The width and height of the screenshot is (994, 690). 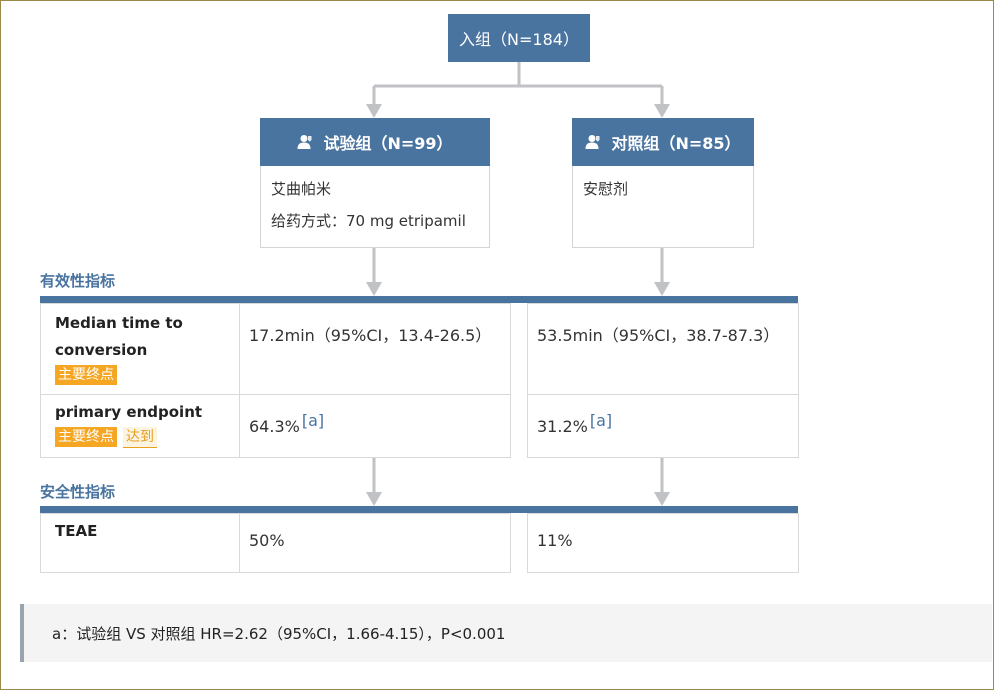 I want to click on safety-section-bar, so click(x=419, y=509).